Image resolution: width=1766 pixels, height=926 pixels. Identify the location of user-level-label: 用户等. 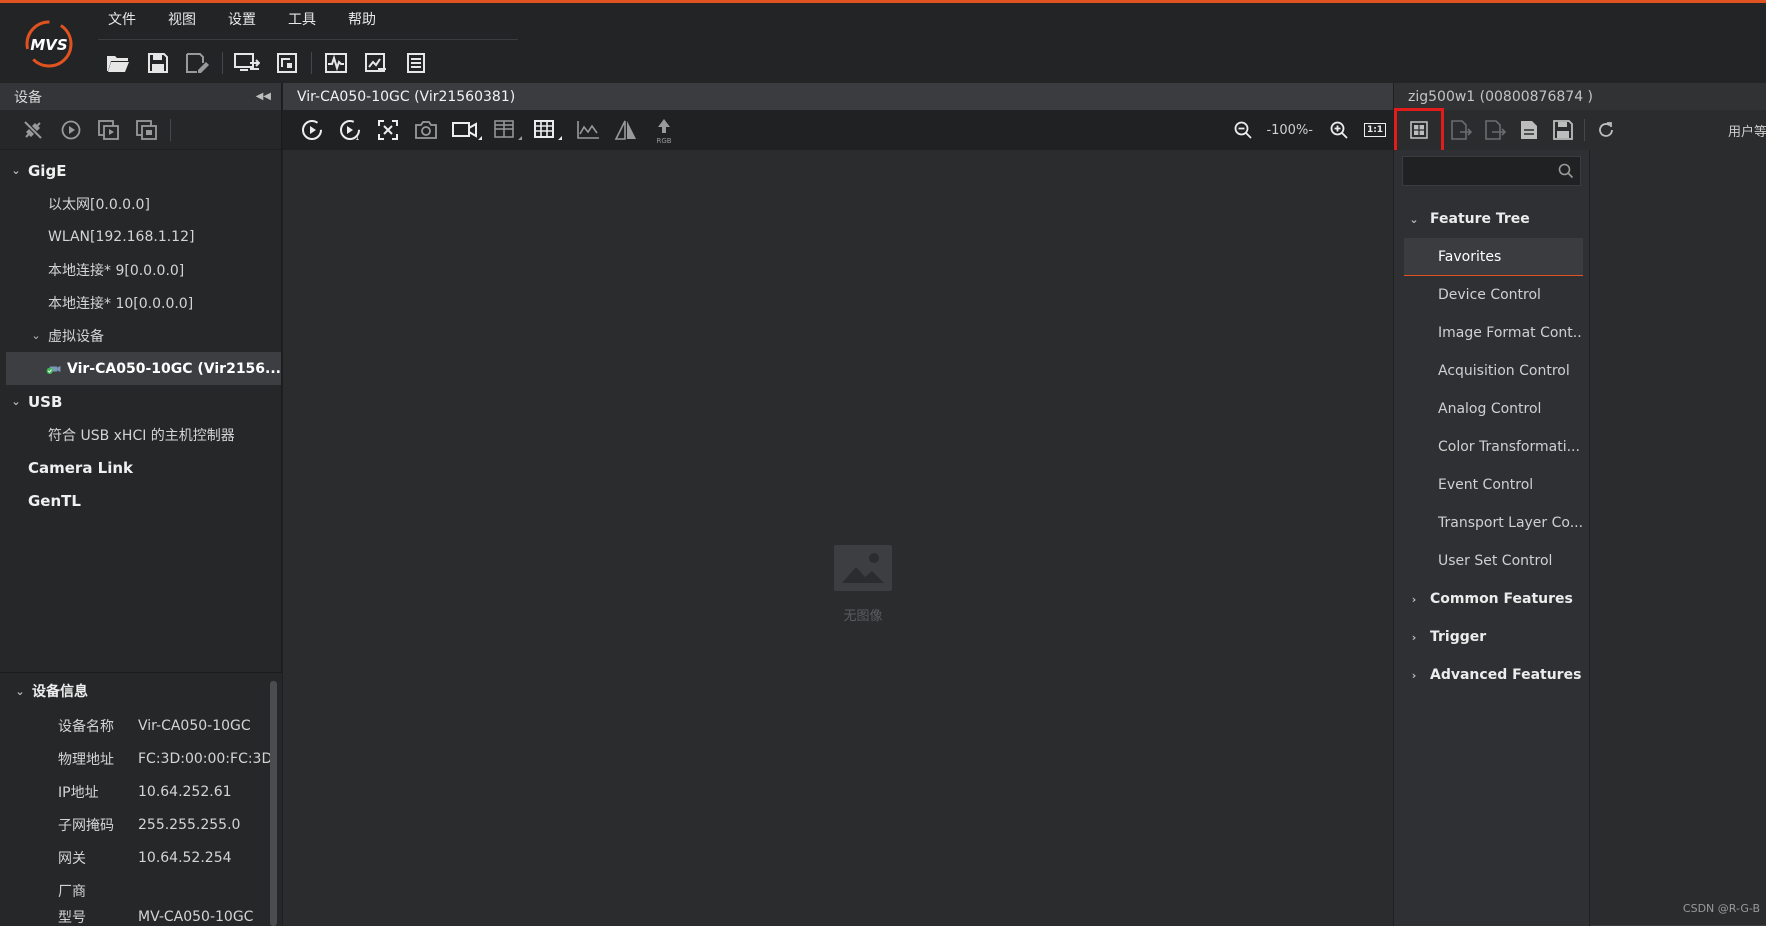
(1747, 130).